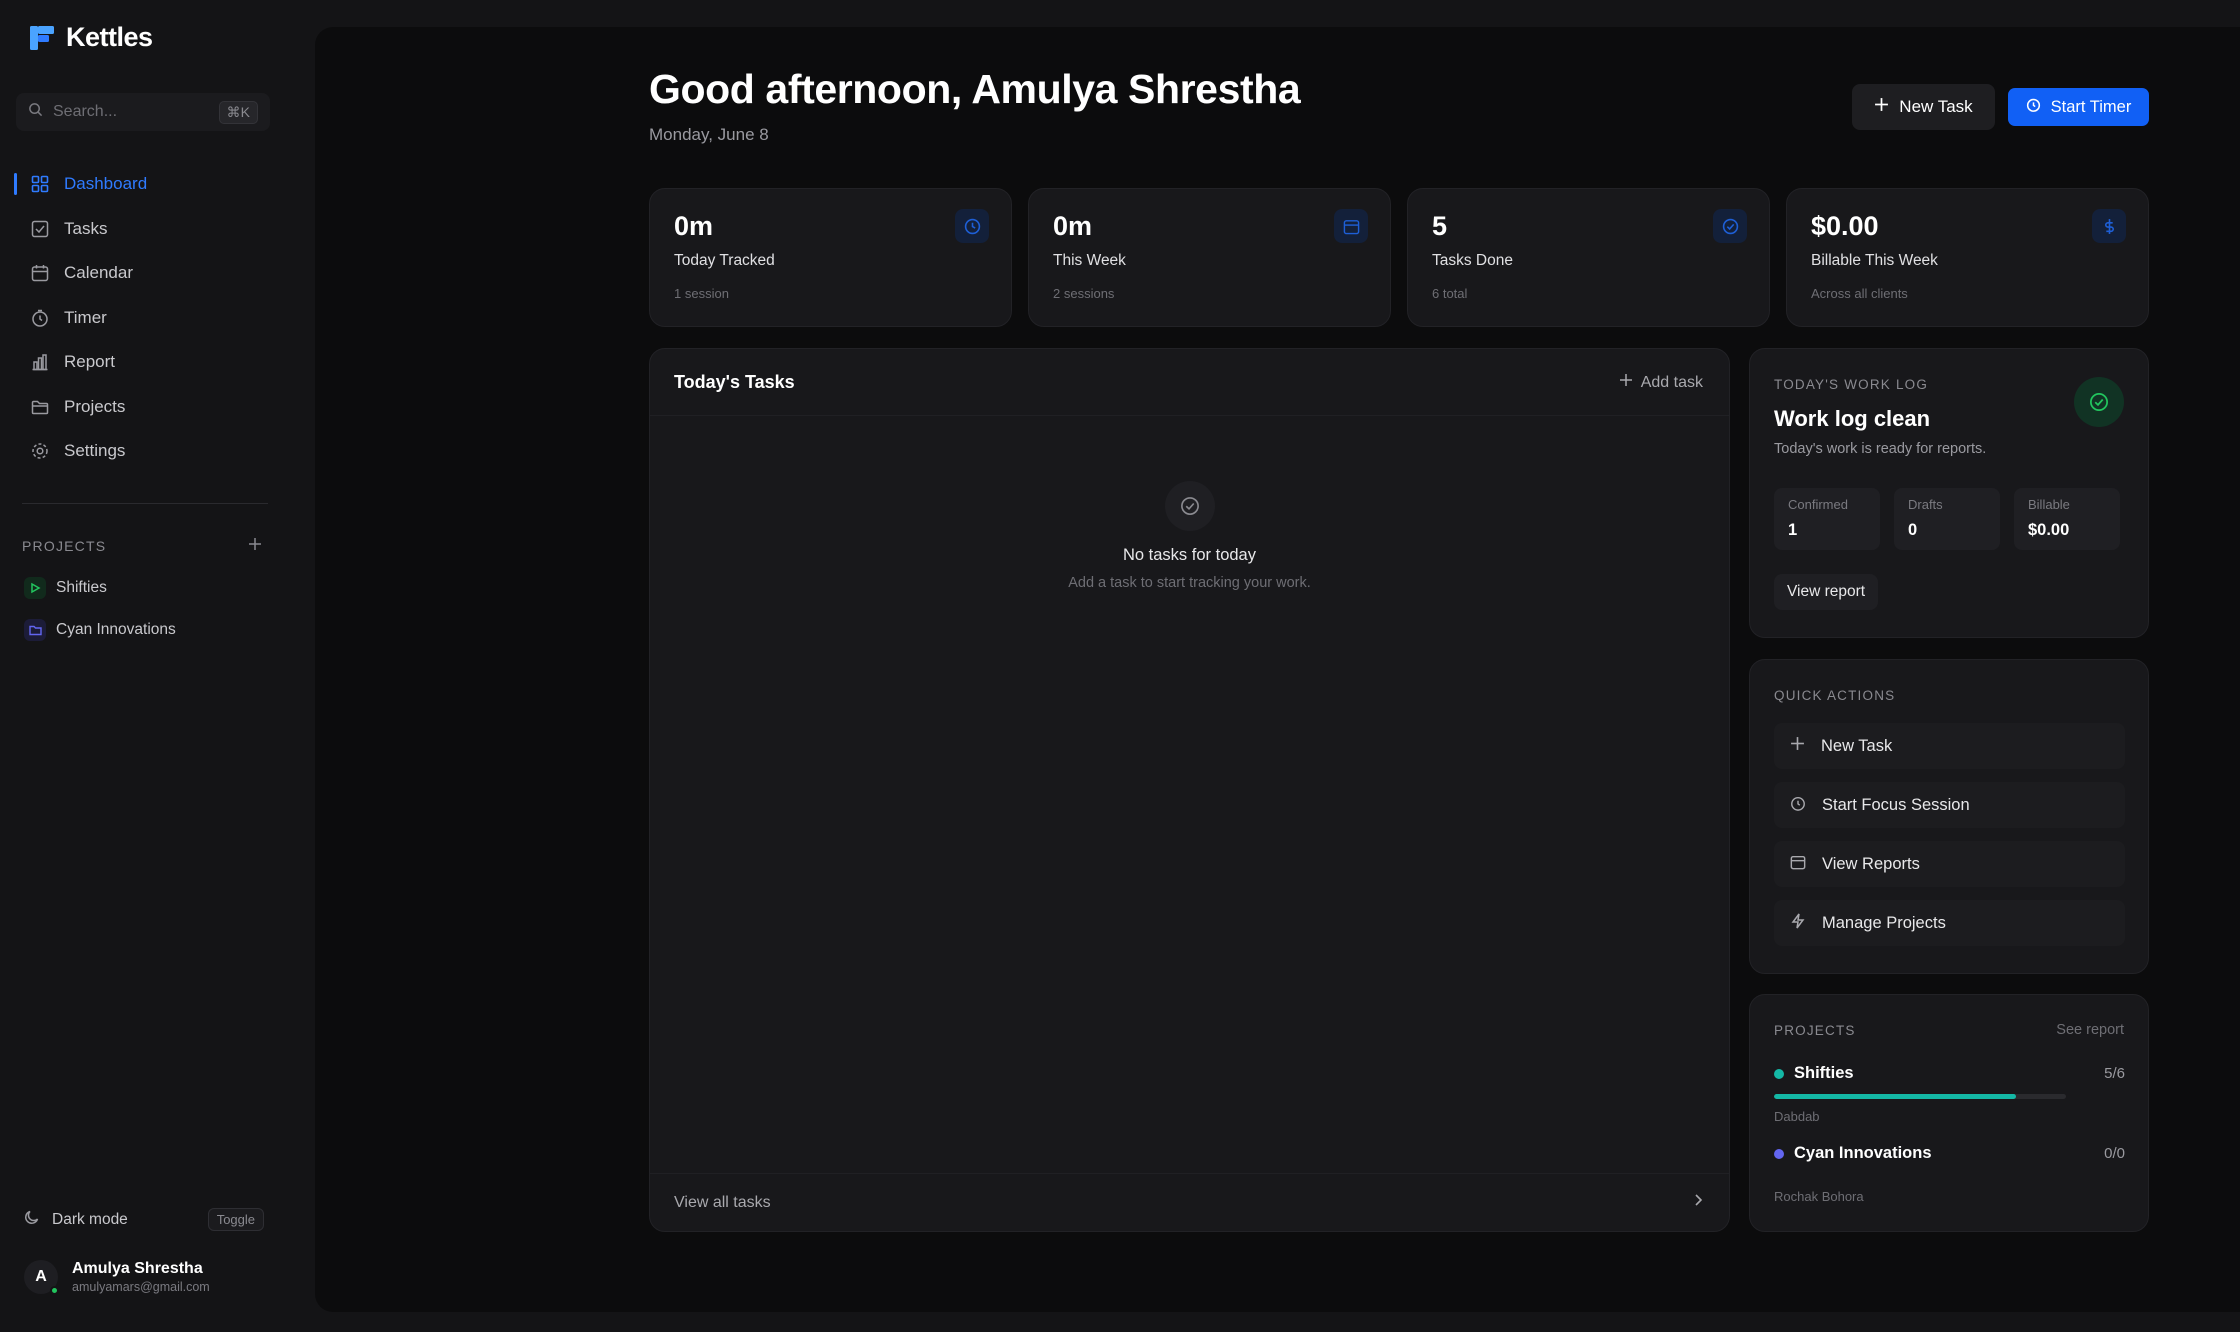  Describe the element at coordinates (2109, 226) in the screenshot. I see `dollar-icon` at that location.